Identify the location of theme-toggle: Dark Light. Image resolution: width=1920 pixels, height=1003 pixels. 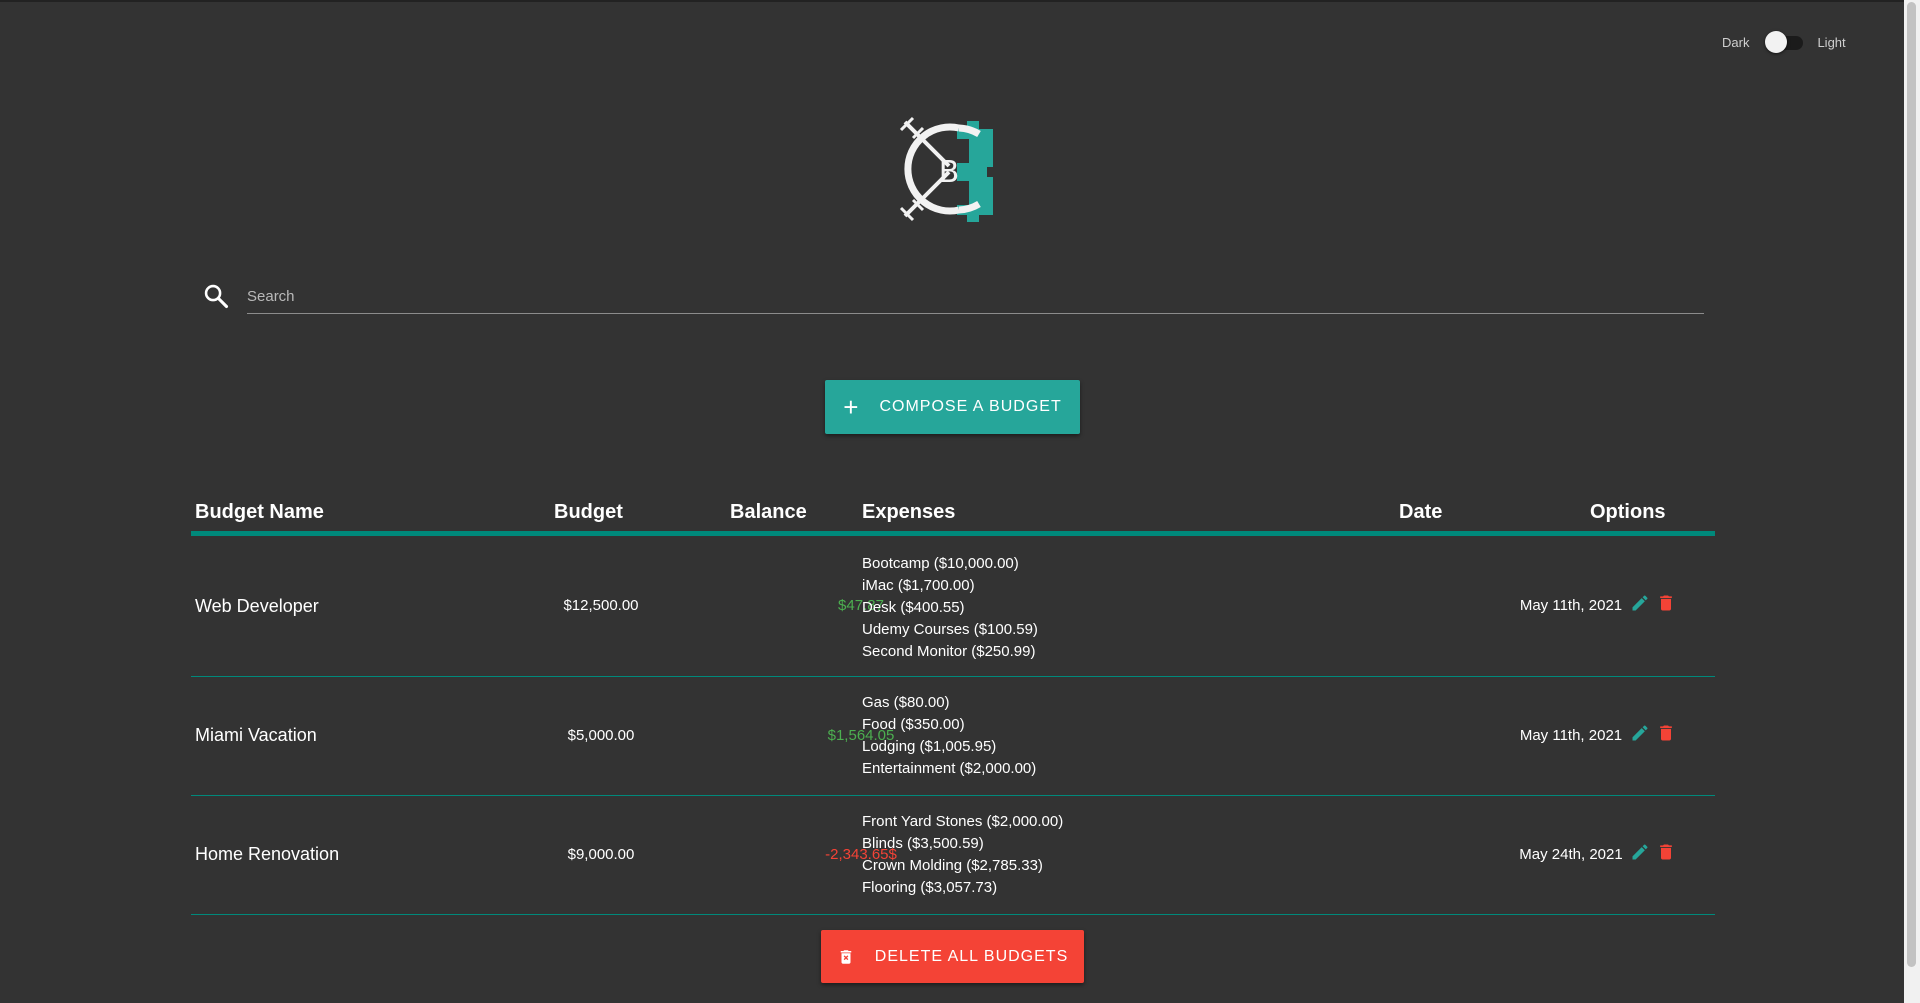
(1784, 42).